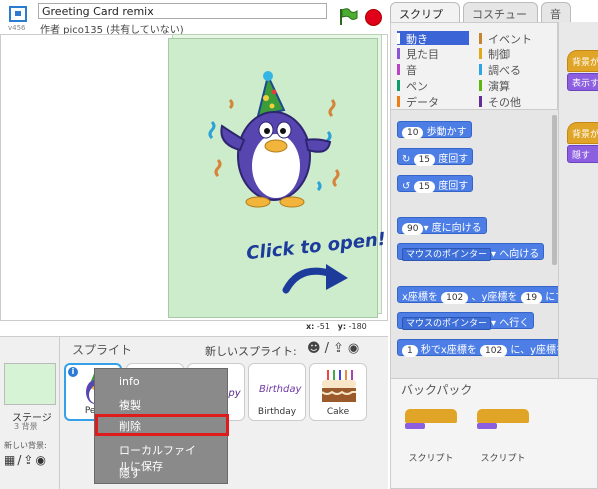 This screenshot has height=489, width=598. What do you see at coordinates (30, 413) in the screenshot?
I see `stage-panel: ステージ 3 背景 新しい背景: ▦/⇪◉` at bounding box center [30, 413].